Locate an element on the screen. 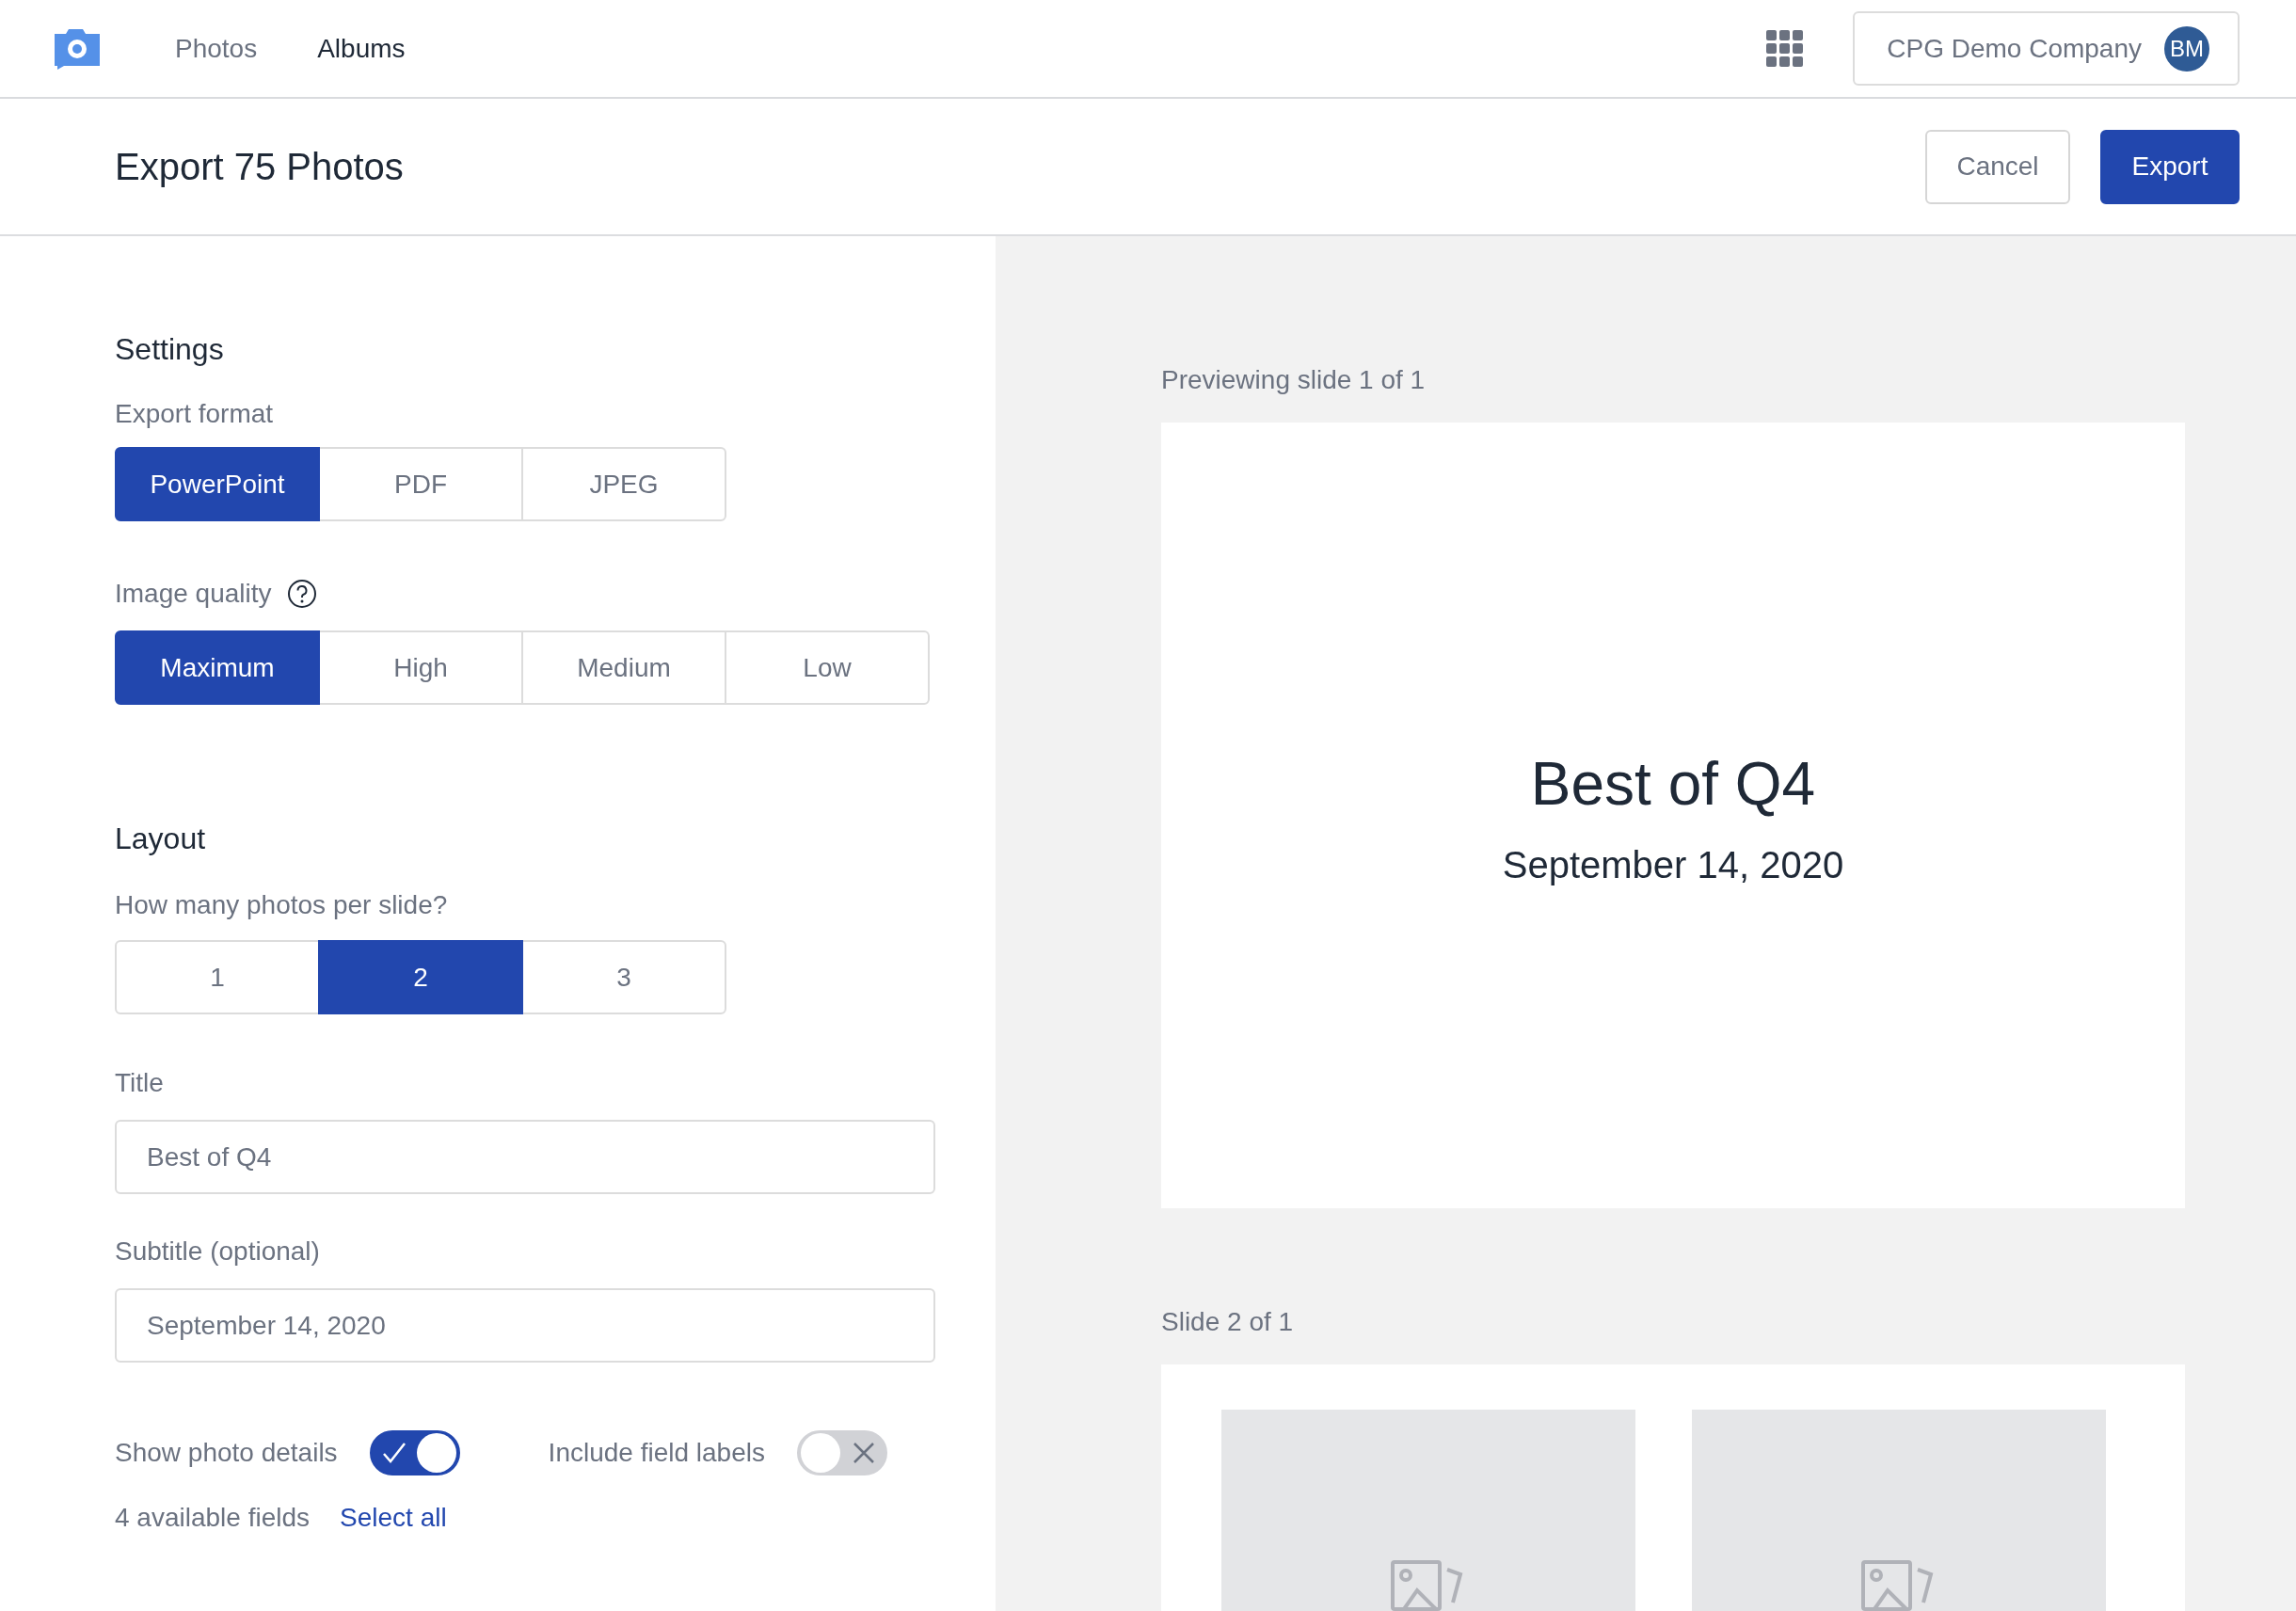  section-heading: Layout is located at coordinates (161, 839).